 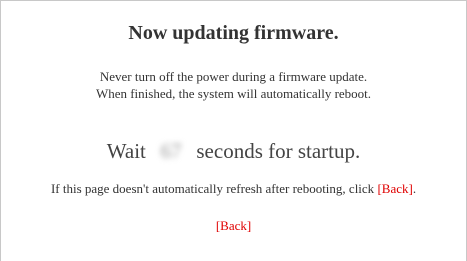 I want to click on page-title: Now updating firmware., so click(x=233, y=33).